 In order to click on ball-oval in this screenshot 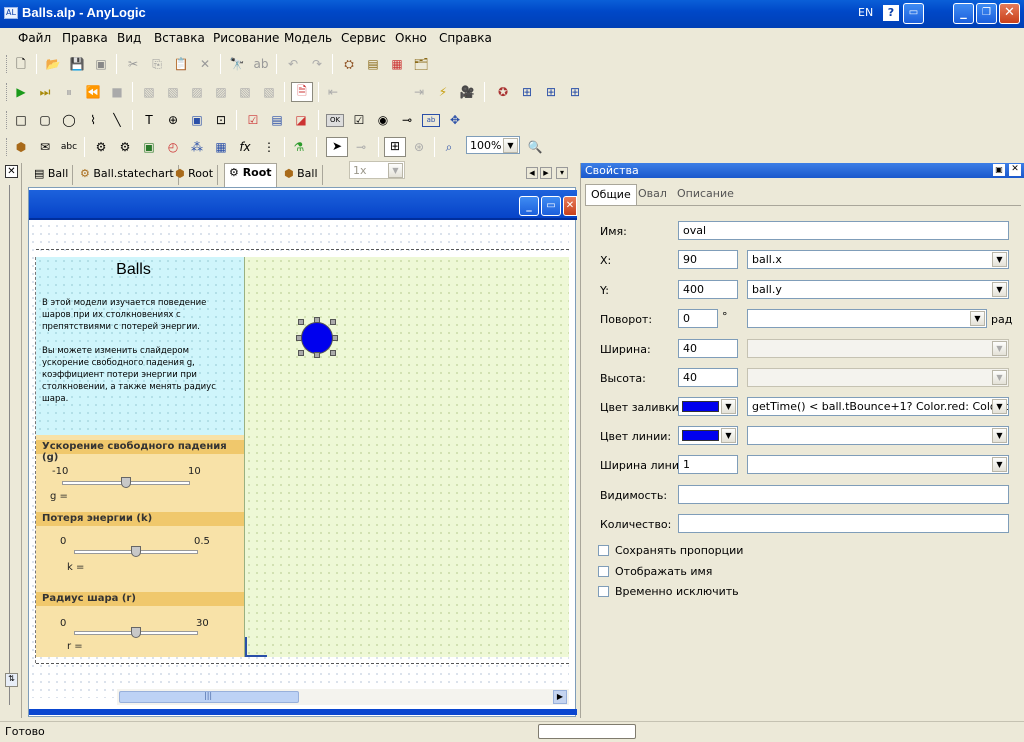, I will do `click(317, 338)`.